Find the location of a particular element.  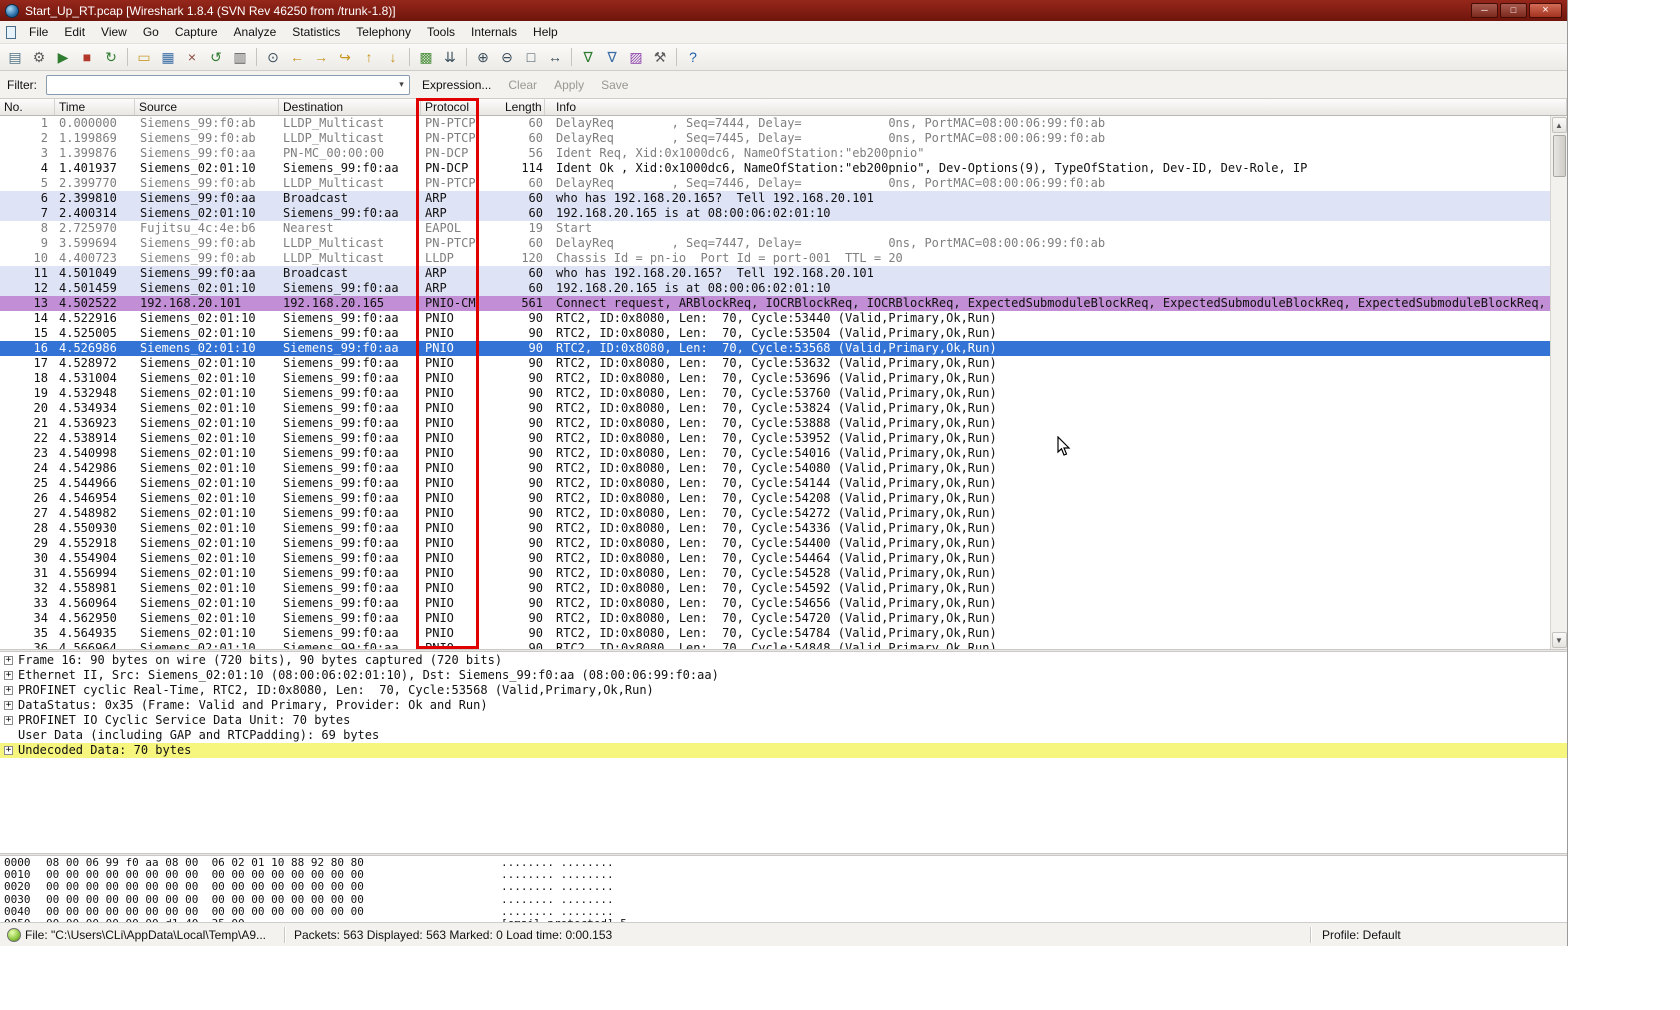

help-icon: ? is located at coordinates (693, 57).